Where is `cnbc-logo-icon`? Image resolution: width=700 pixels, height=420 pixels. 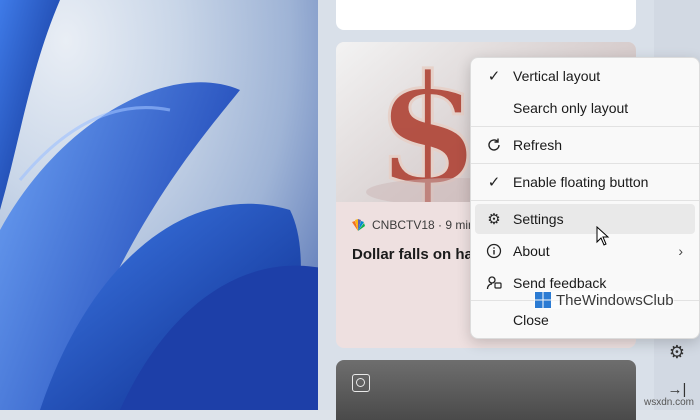 cnbc-logo-icon is located at coordinates (358, 225).